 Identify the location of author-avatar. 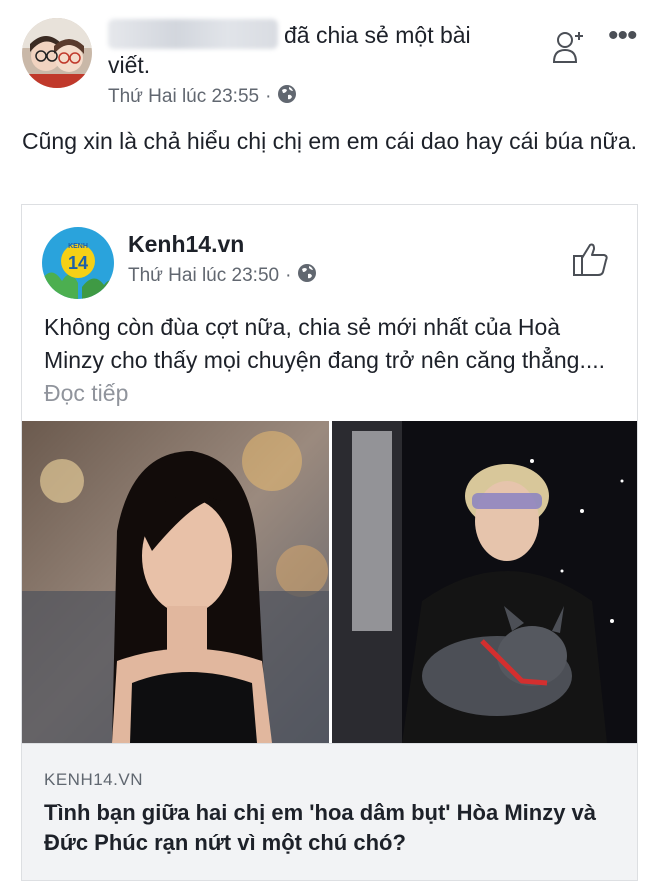
(57, 53).